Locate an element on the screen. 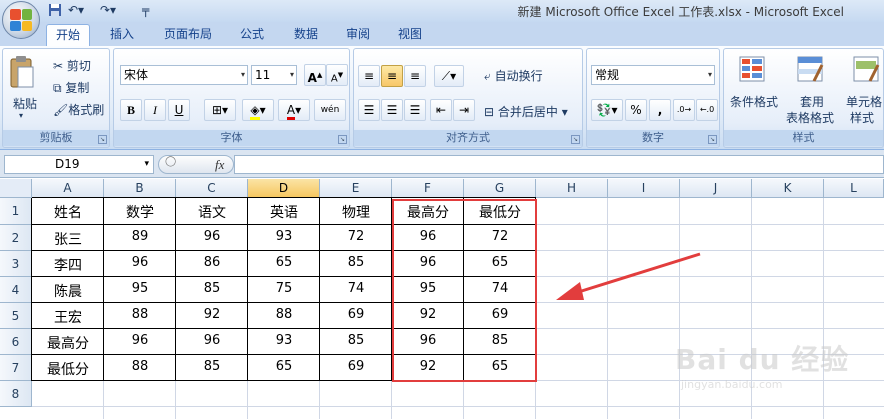 This screenshot has height=419, width=884. name-box: D19 ▾ is located at coordinates (79, 164).